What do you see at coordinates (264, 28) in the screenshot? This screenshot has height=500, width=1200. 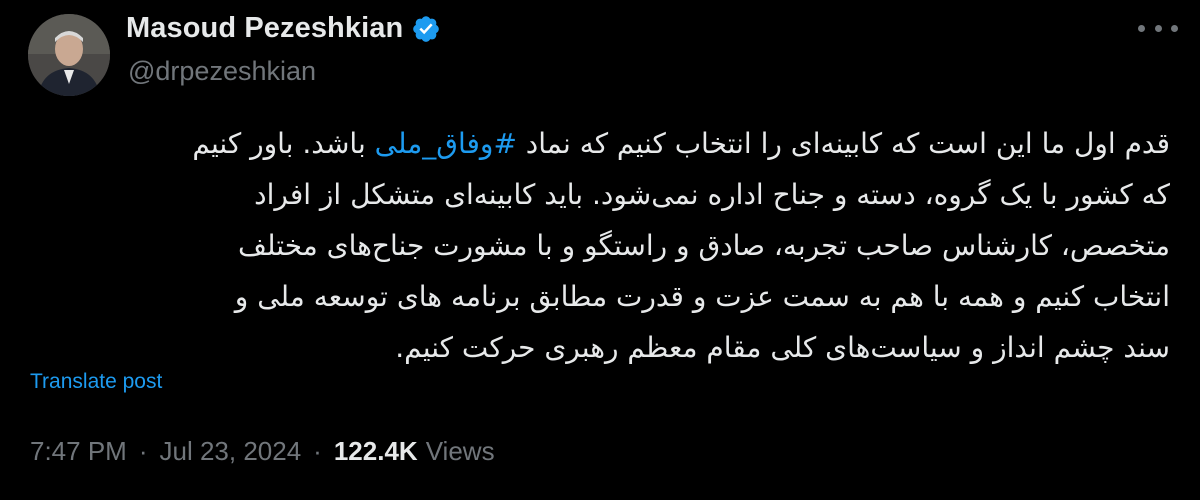 I see `author-display-name: Masoud Pezeshkian` at bounding box center [264, 28].